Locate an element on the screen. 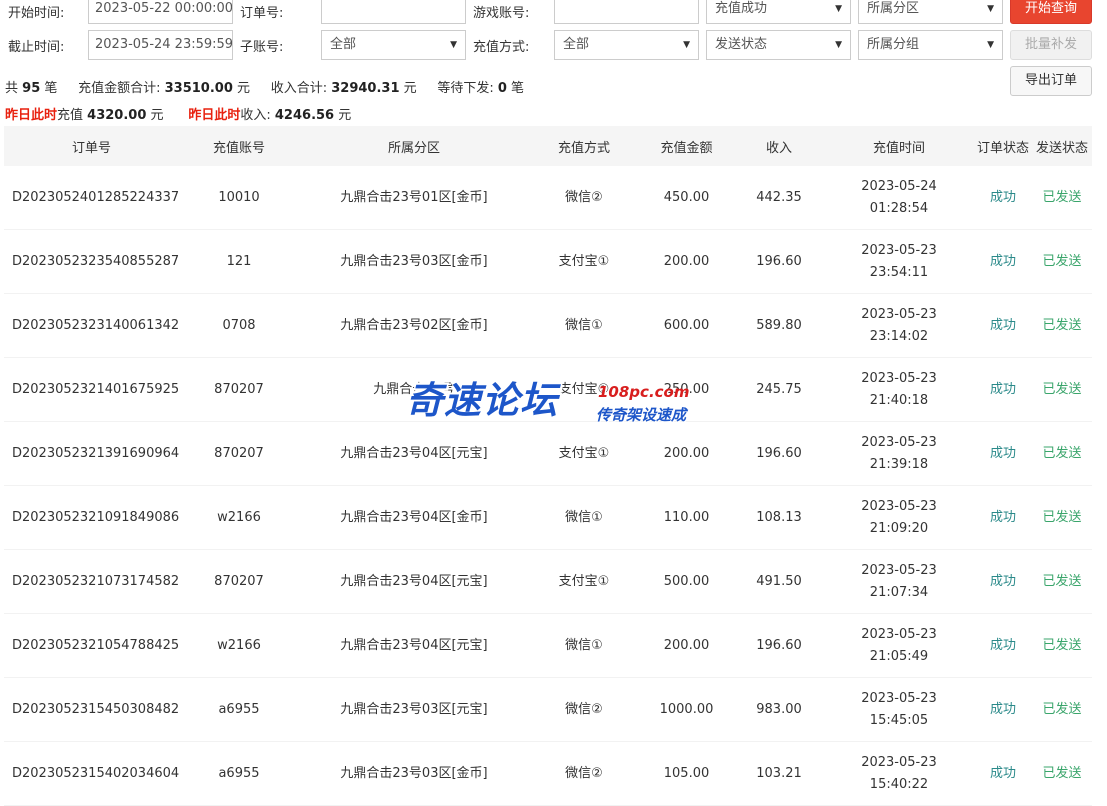 This screenshot has height=806, width=1107. end-time-input: 2023-05-24 23:59:59 is located at coordinates (160, 45).